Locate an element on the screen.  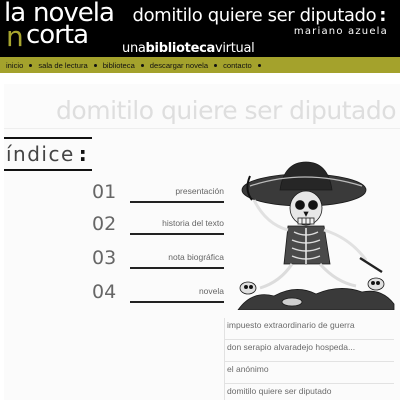
toc-number: 02 is located at coordinates (104, 224).